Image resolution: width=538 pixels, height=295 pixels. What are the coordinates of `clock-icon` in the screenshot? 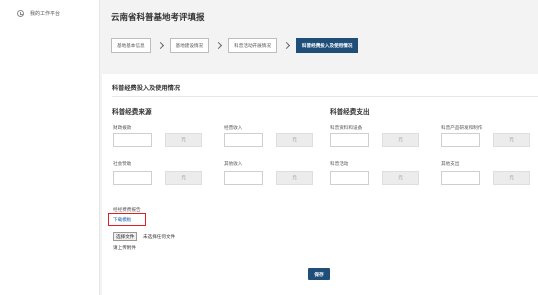 It's located at (20, 13).